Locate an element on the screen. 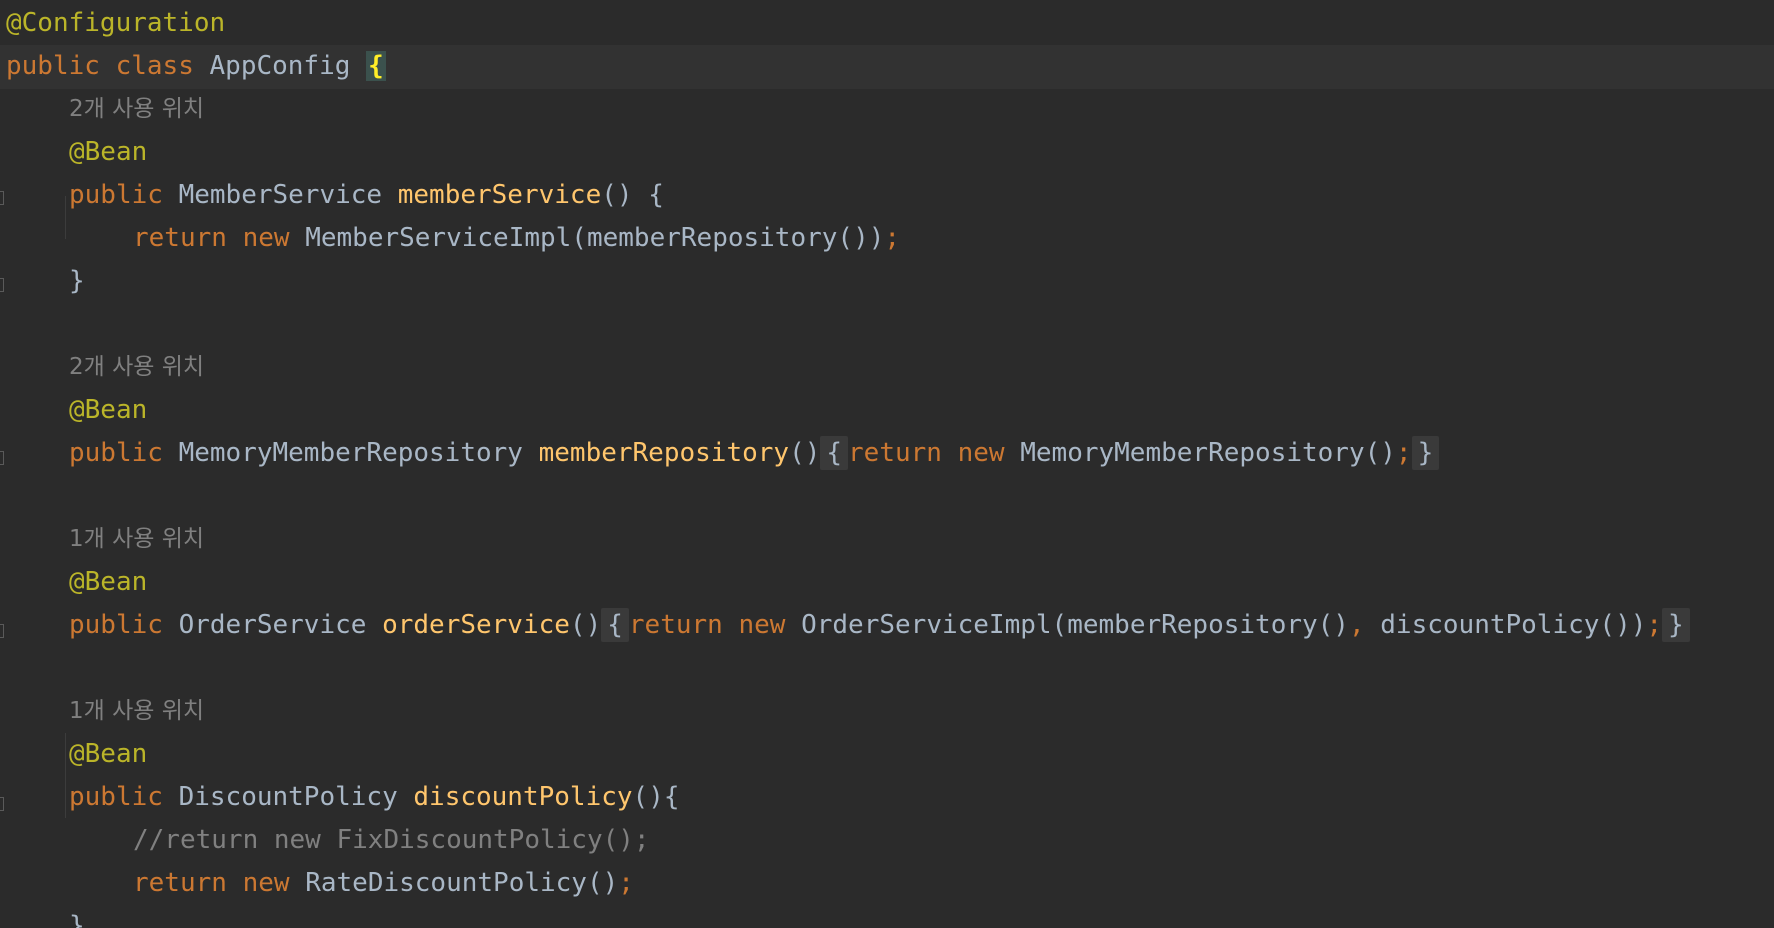 This screenshot has height=928, width=1774. matched-brace: { is located at coordinates (376, 66).